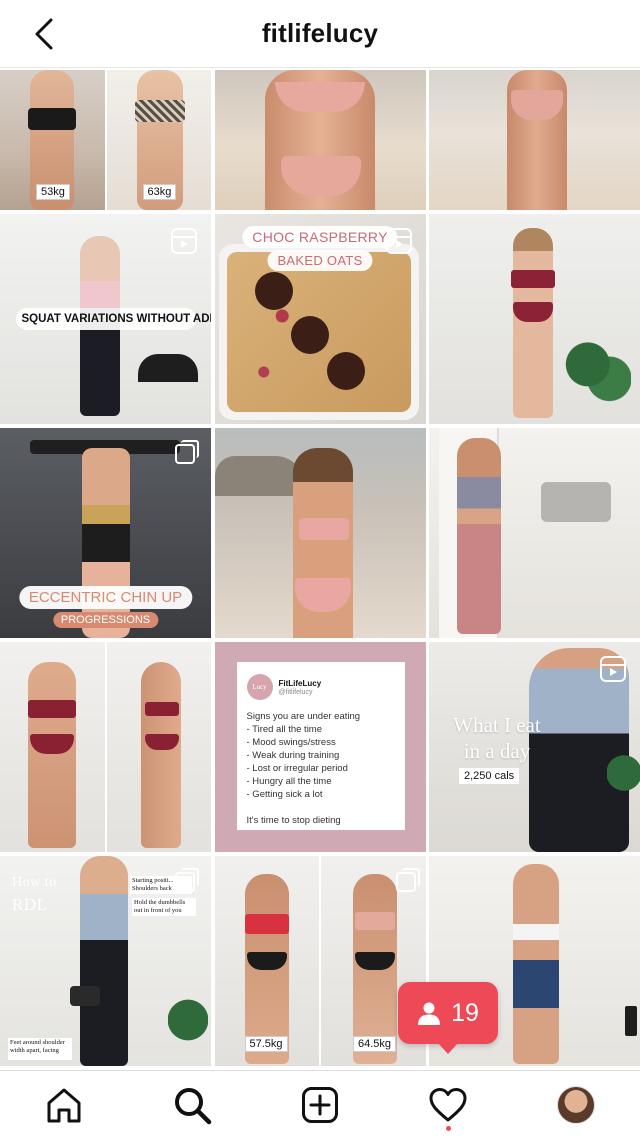 The width and height of the screenshot is (640, 1138). What do you see at coordinates (34, 882) in the screenshot?
I see `post-title-line1: How to` at bounding box center [34, 882].